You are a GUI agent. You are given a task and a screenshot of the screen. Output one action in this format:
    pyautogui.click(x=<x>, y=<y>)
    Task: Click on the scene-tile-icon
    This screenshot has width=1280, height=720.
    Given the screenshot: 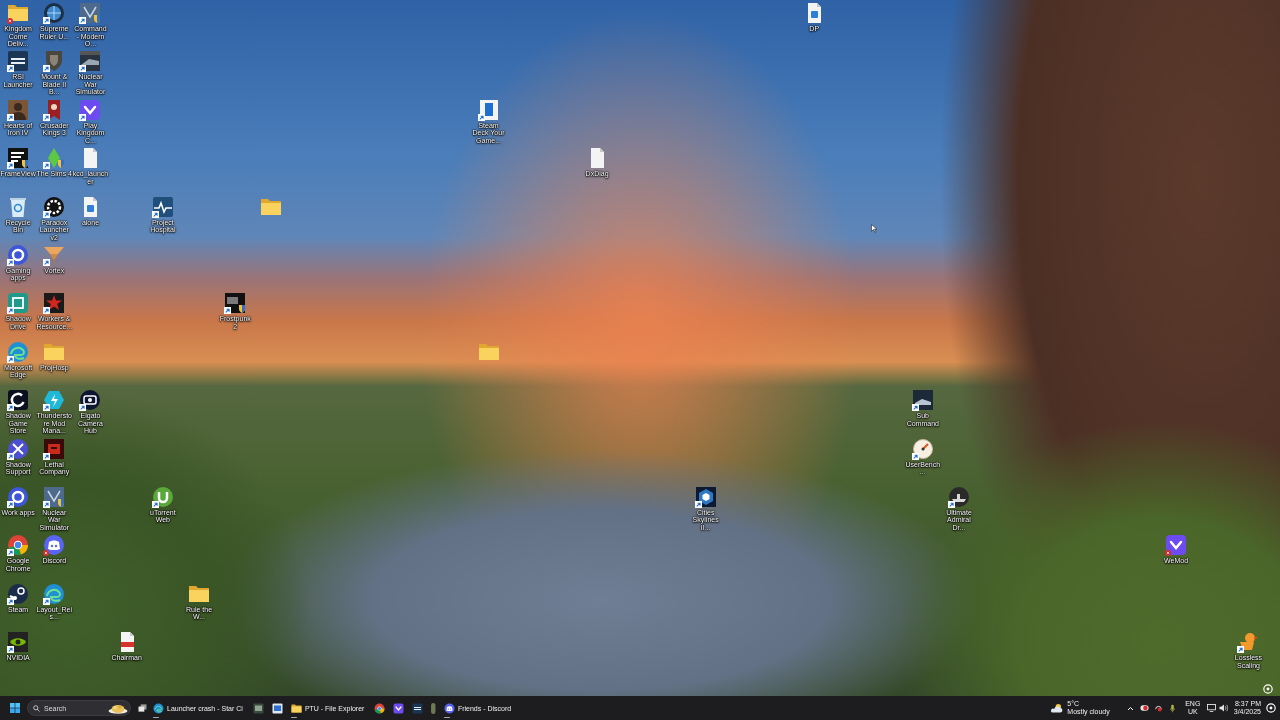 What is the action you would take?
    pyautogui.click(x=90, y=61)
    